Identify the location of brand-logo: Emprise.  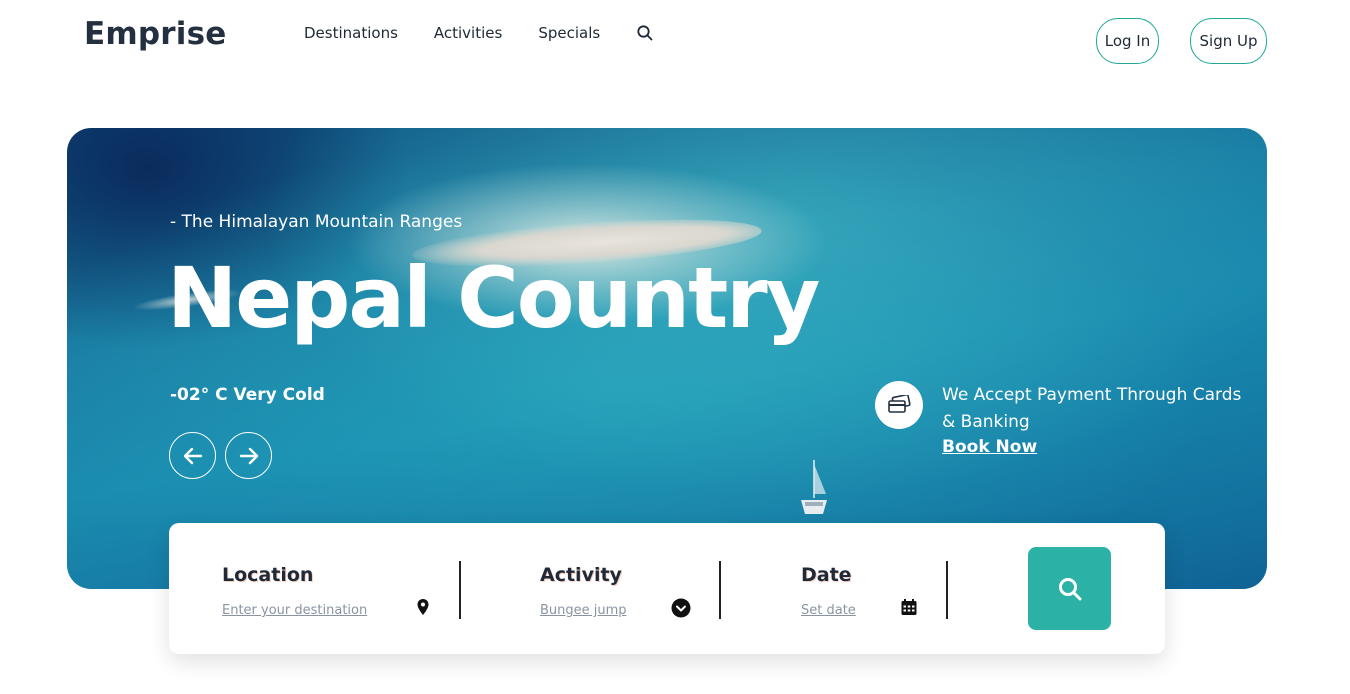
(155, 34).